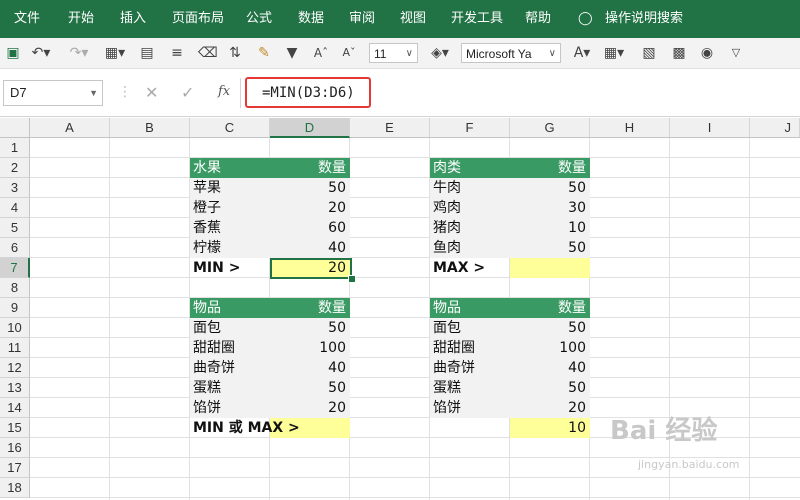 This screenshot has height=500, width=800. What do you see at coordinates (15, 128) in the screenshot?
I see `select-all-corner` at bounding box center [15, 128].